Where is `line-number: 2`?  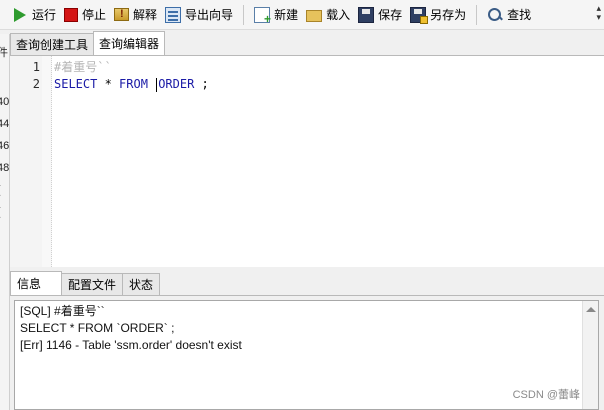
line-number: 2 is located at coordinates (36, 84).